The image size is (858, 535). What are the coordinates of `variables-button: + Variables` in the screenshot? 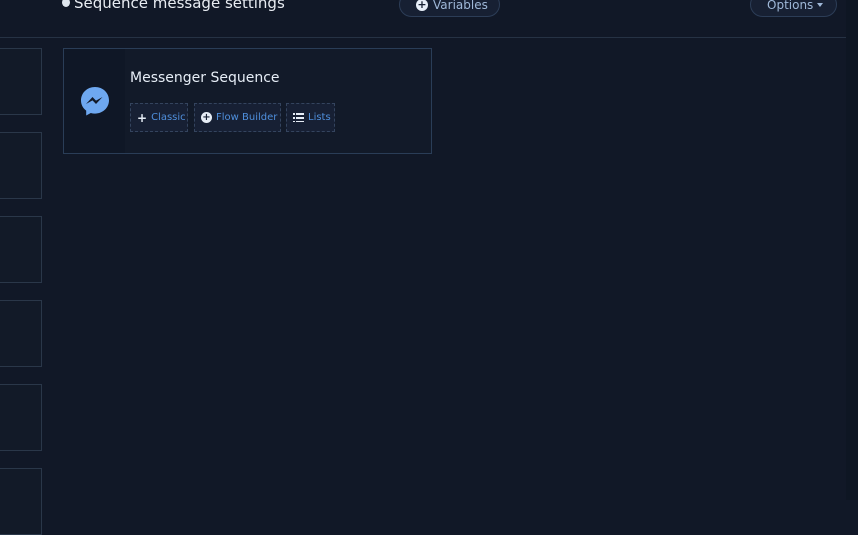 It's located at (449, 8).